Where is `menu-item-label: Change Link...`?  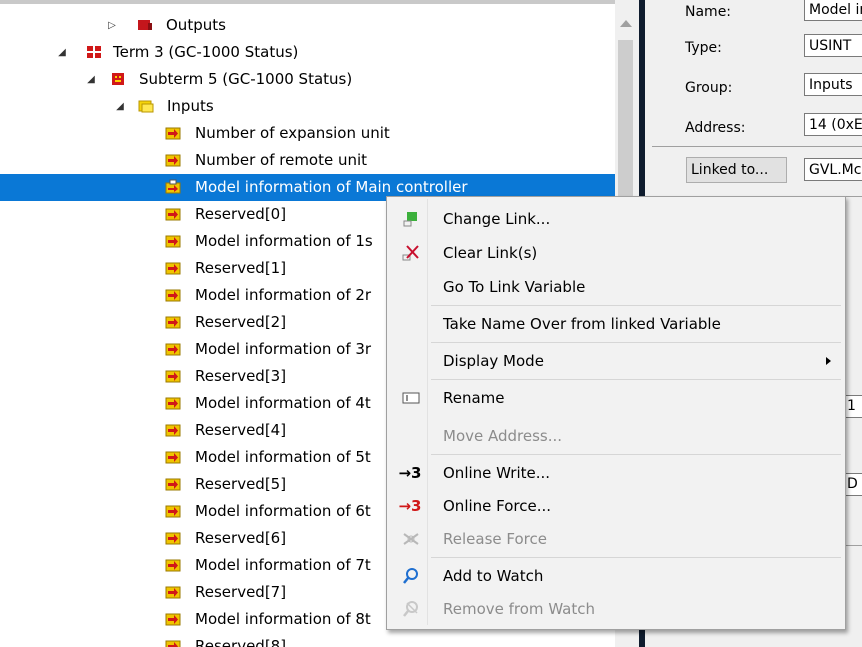
menu-item-label: Change Link... is located at coordinates (497, 219).